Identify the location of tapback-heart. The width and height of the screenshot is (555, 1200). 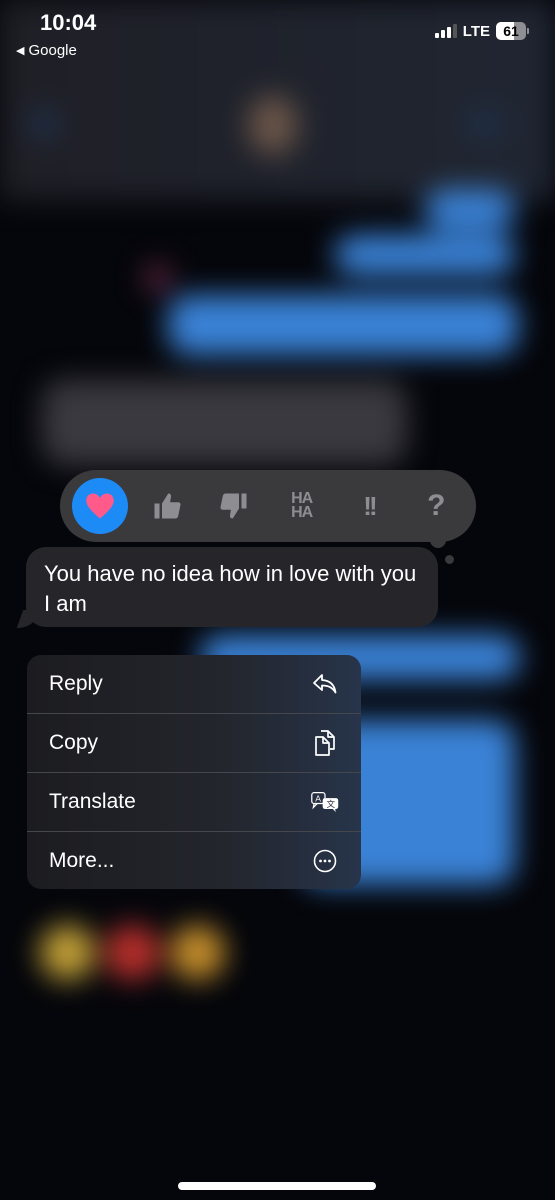
(99, 506).